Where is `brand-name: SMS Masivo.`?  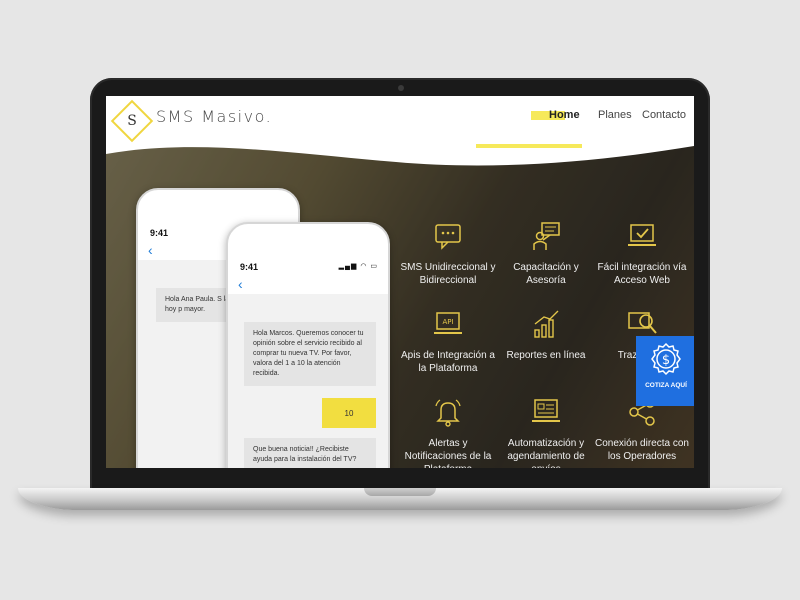
brand-name: SMS Masivo. is located at coordinates (214, 116).